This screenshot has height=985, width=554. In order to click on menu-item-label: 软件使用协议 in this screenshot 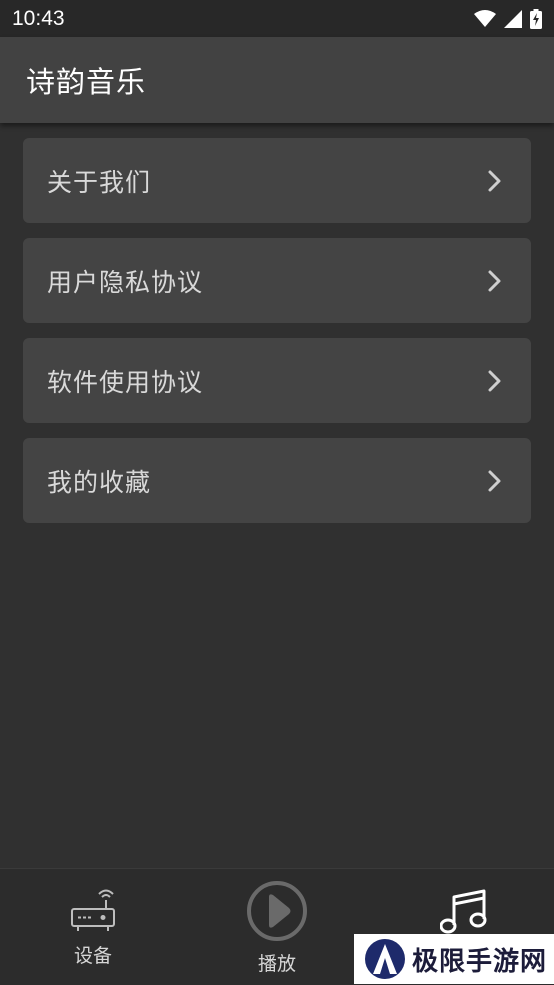, I will do `click(125, 382)`.